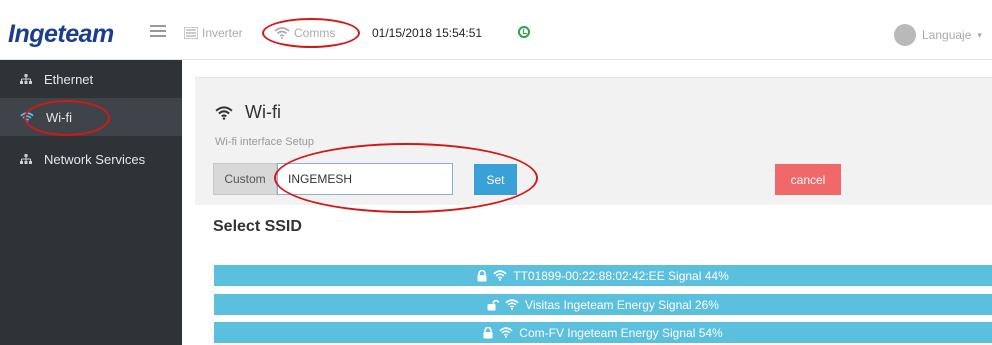 The height and width of the screenshot is (345, 992). Describe the element at coordinates (524, 32) in the screenshot. I see `clock-icon` at that location.